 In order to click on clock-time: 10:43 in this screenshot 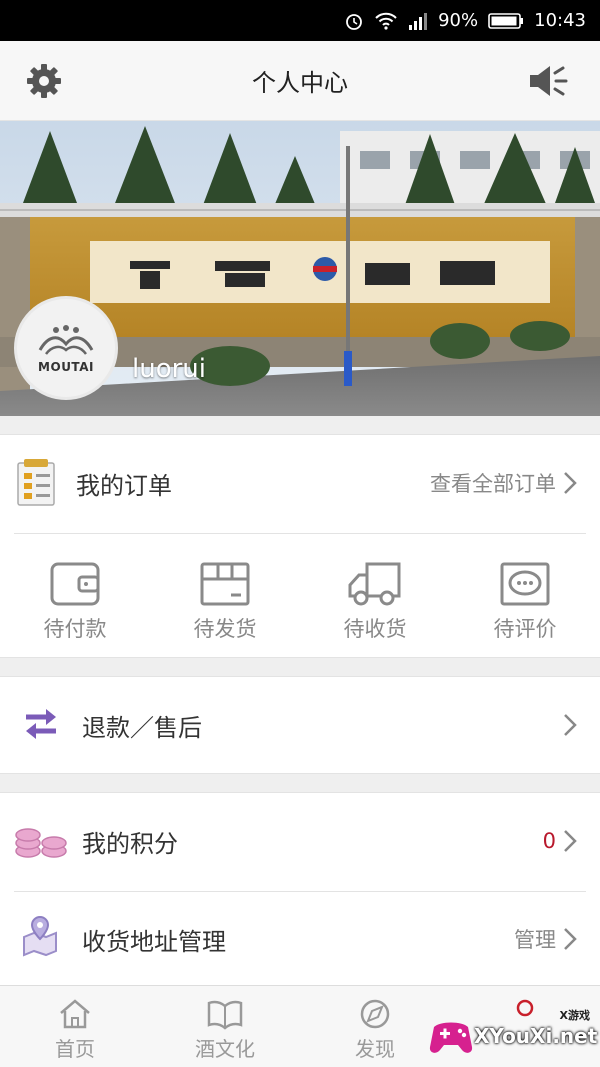, I will do `click(560, 20)`.